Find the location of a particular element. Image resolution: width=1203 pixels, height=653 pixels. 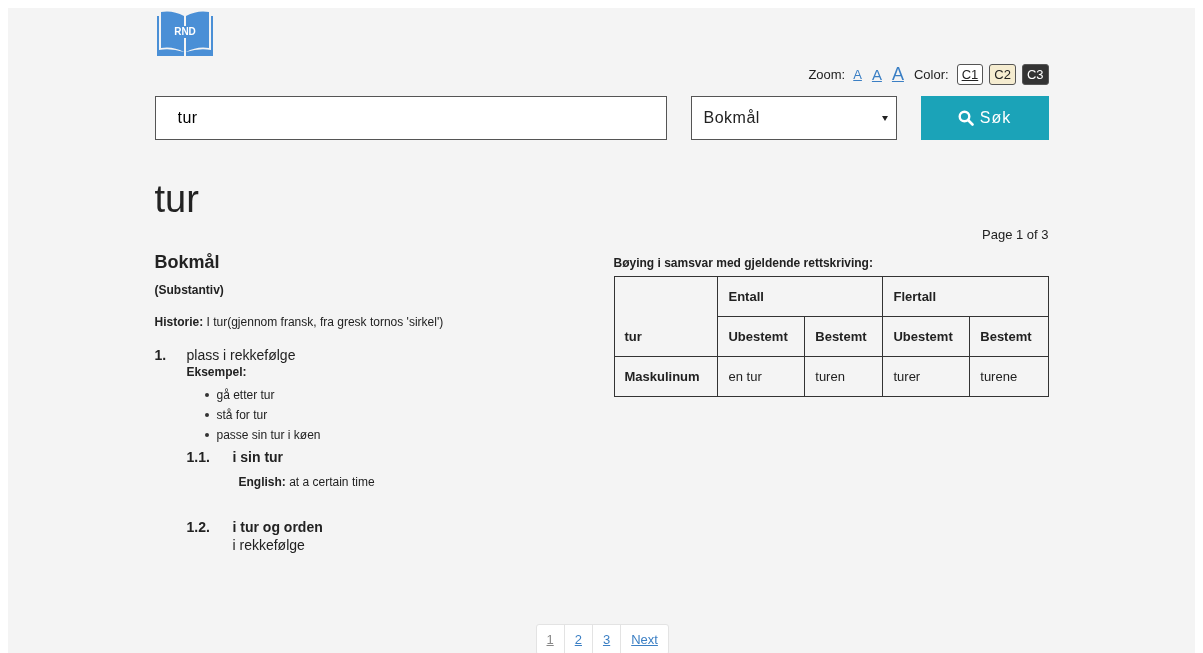

color-theme-button: C2 is located at coordinates (1002, 74).